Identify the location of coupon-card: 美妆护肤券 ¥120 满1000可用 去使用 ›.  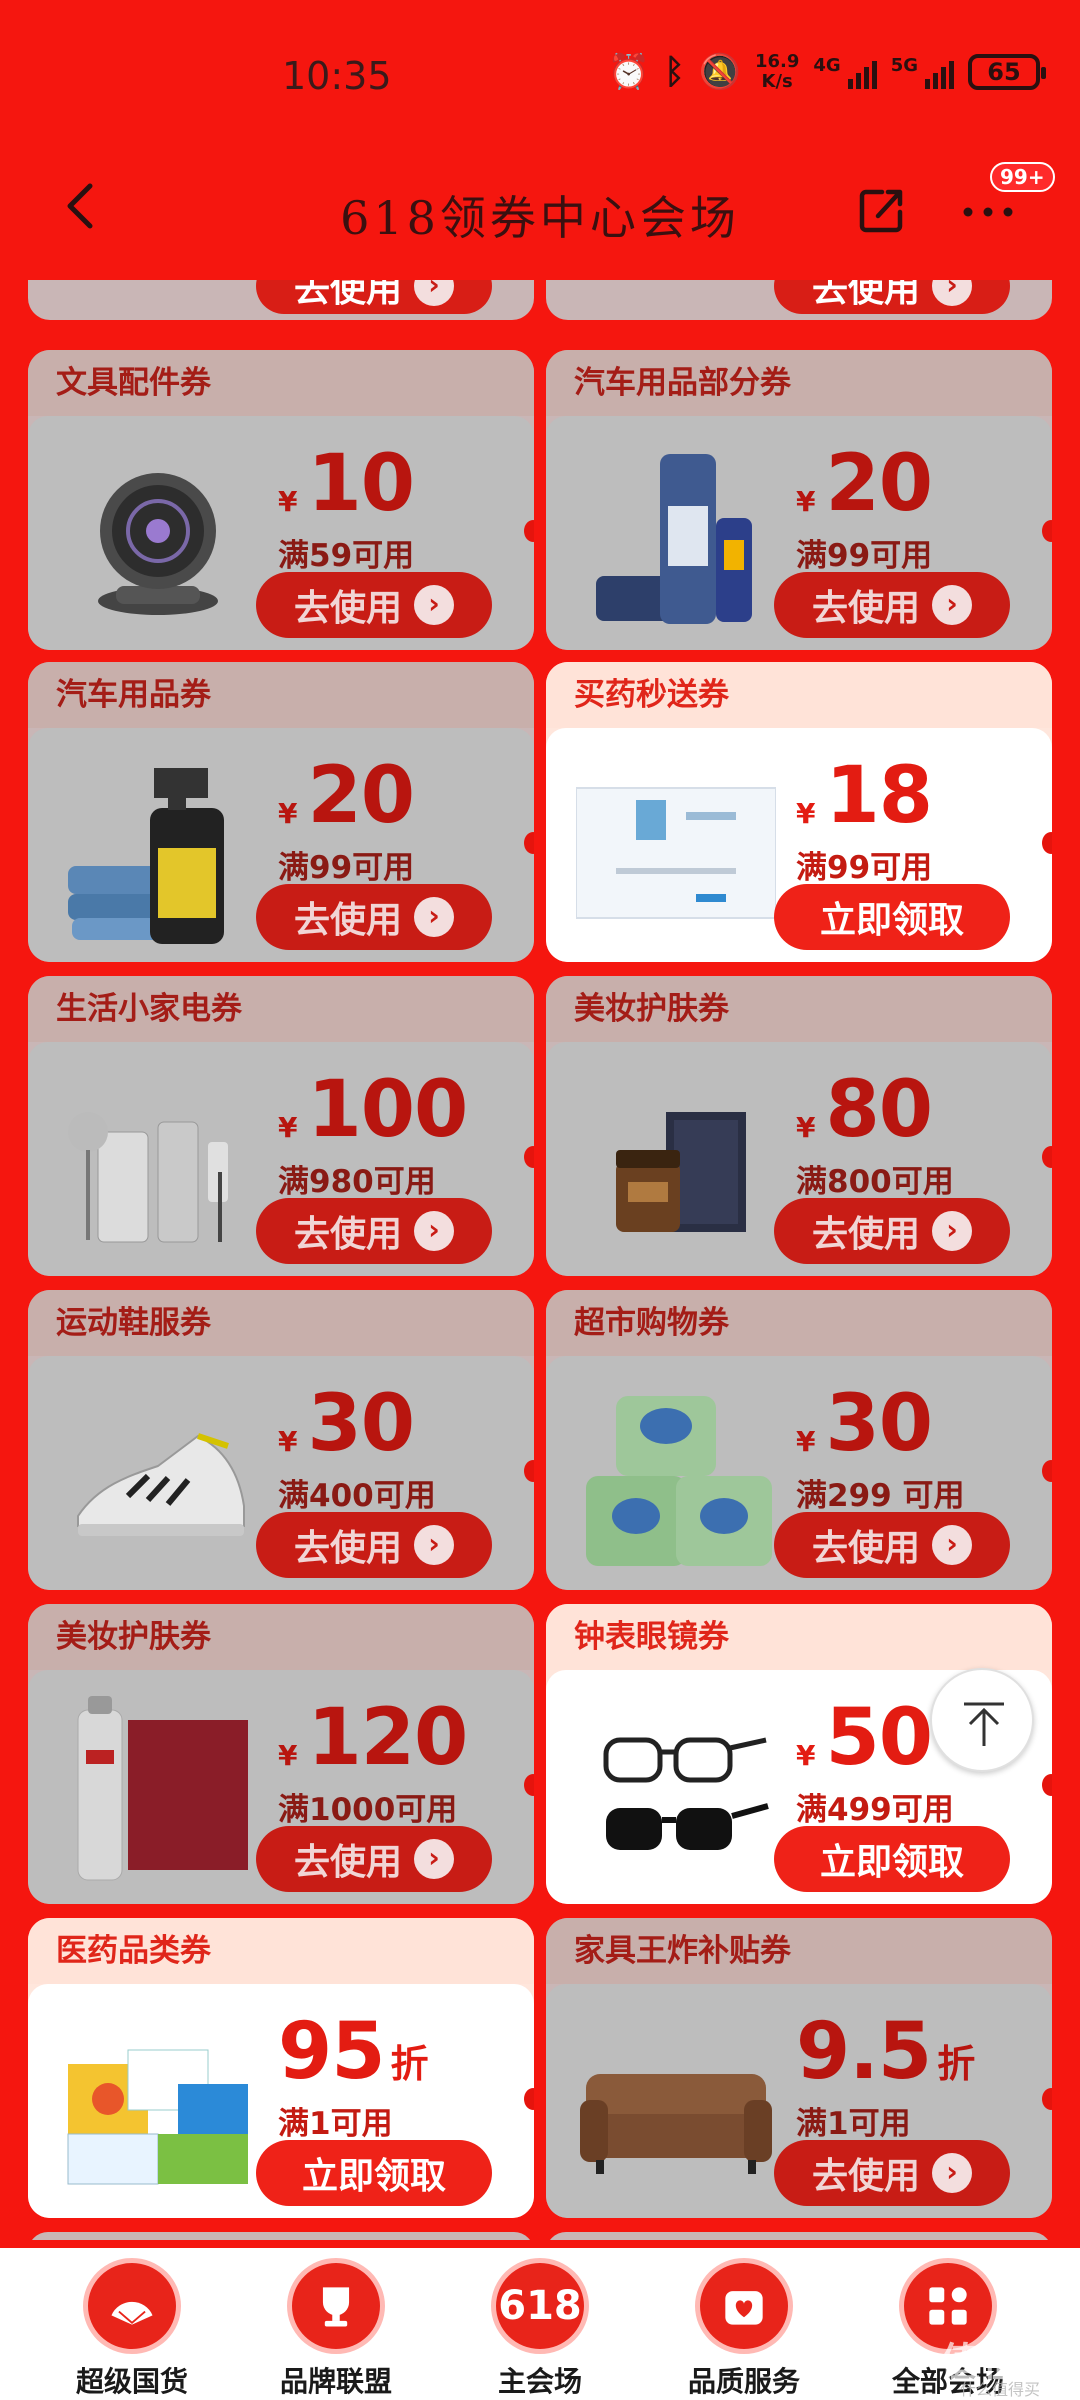
(281, 1754).